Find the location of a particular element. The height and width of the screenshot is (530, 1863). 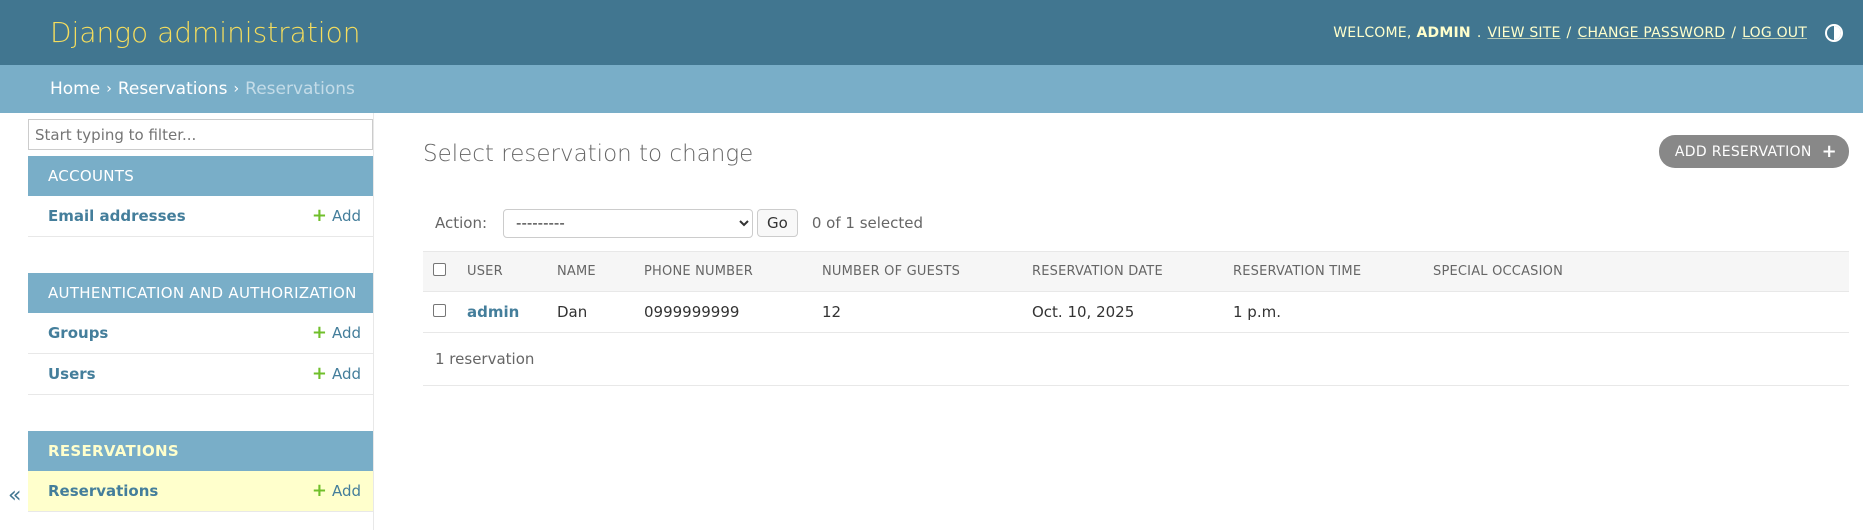

change-password-link: CHANGE PASSWORD is located at coordinates (1651, 33).